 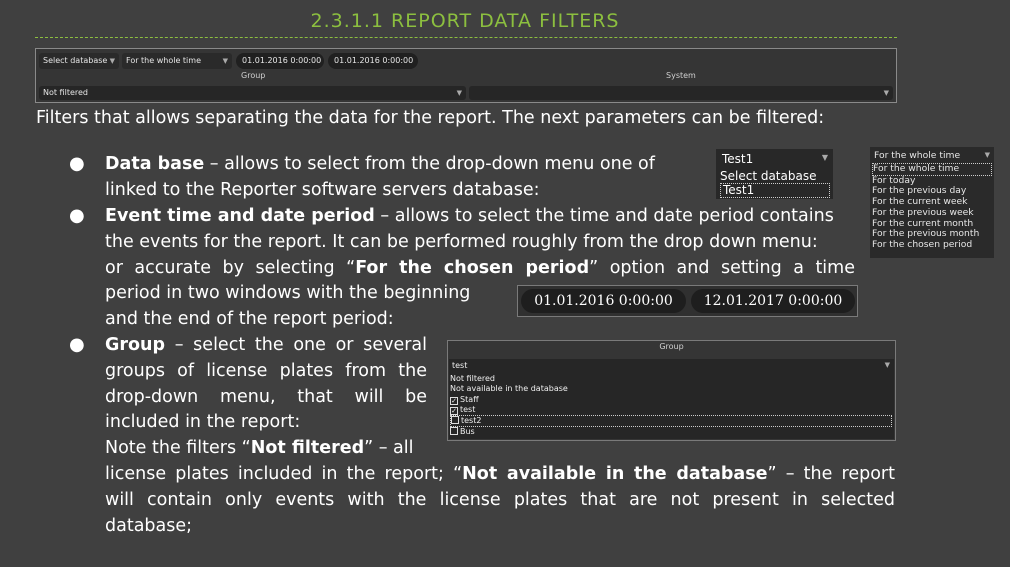 I want to click on text-line: Note the filters “, so click(x=178, y=448).